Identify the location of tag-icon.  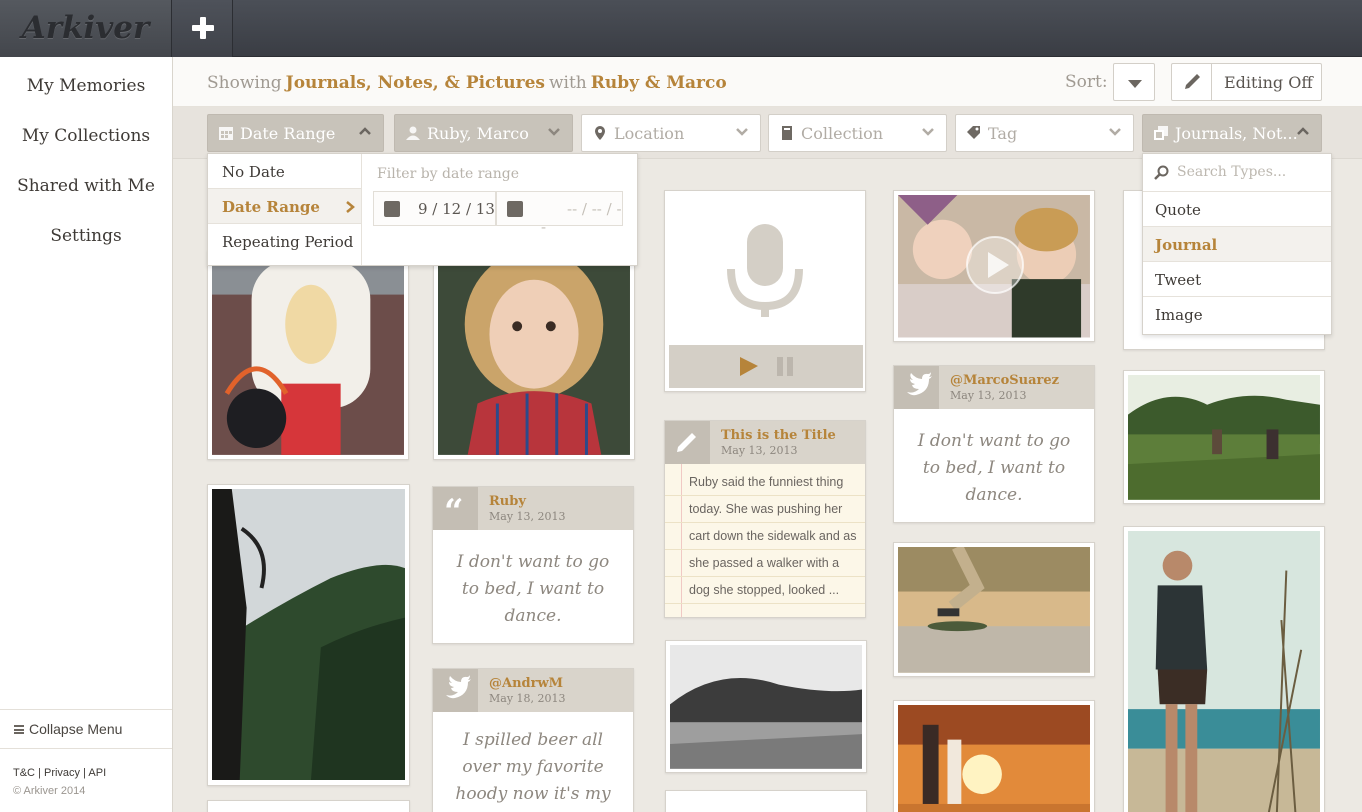
(973, 132).